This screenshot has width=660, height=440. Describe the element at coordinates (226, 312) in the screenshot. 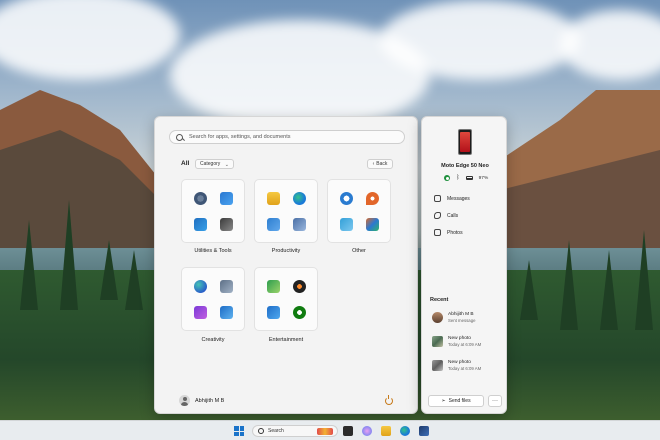

I see `snipping-tool-icon` at that location.